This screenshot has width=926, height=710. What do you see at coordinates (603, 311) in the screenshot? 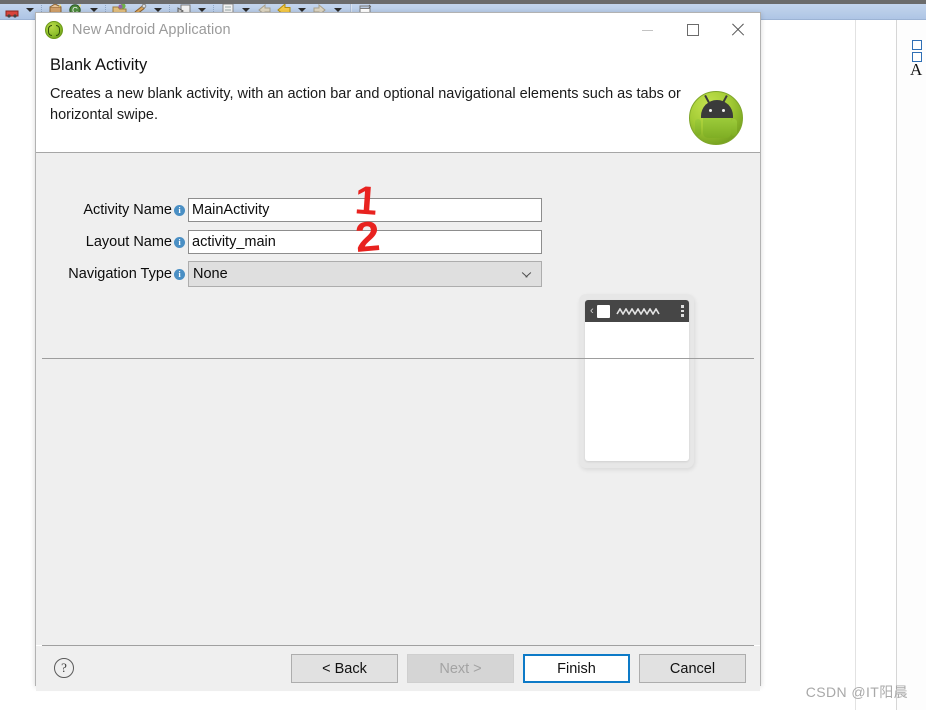
I see `preview-app-icon` at bounding box center [603, 311].